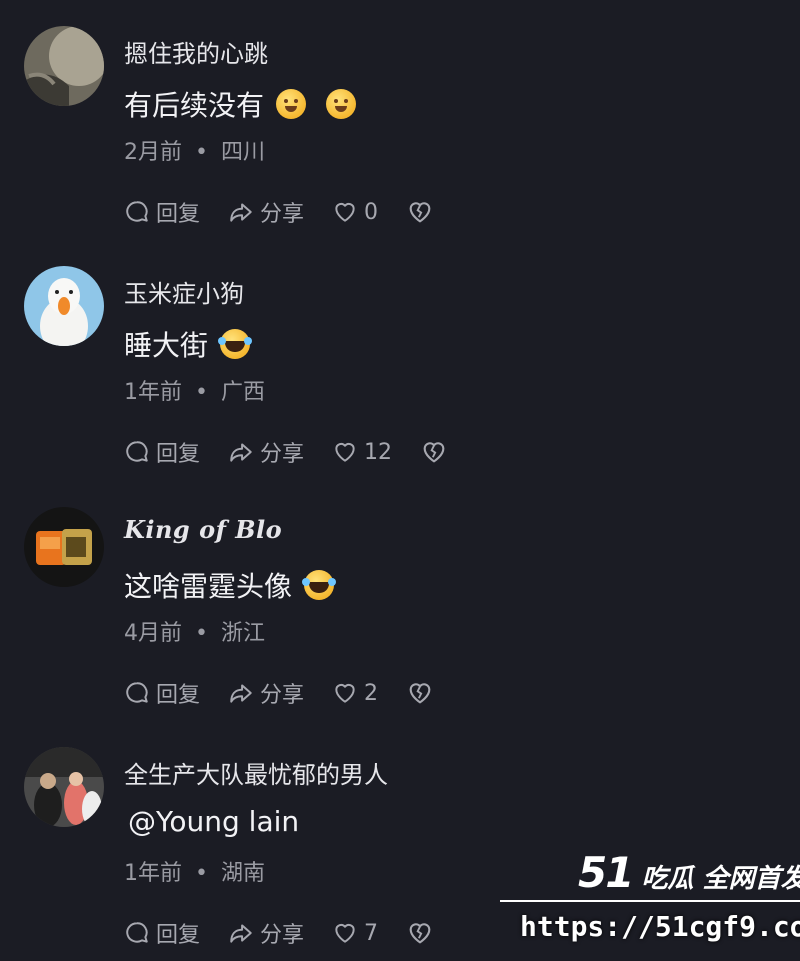  I want to click on comment-text: 这啥雷霆头像, so click(229, 585).